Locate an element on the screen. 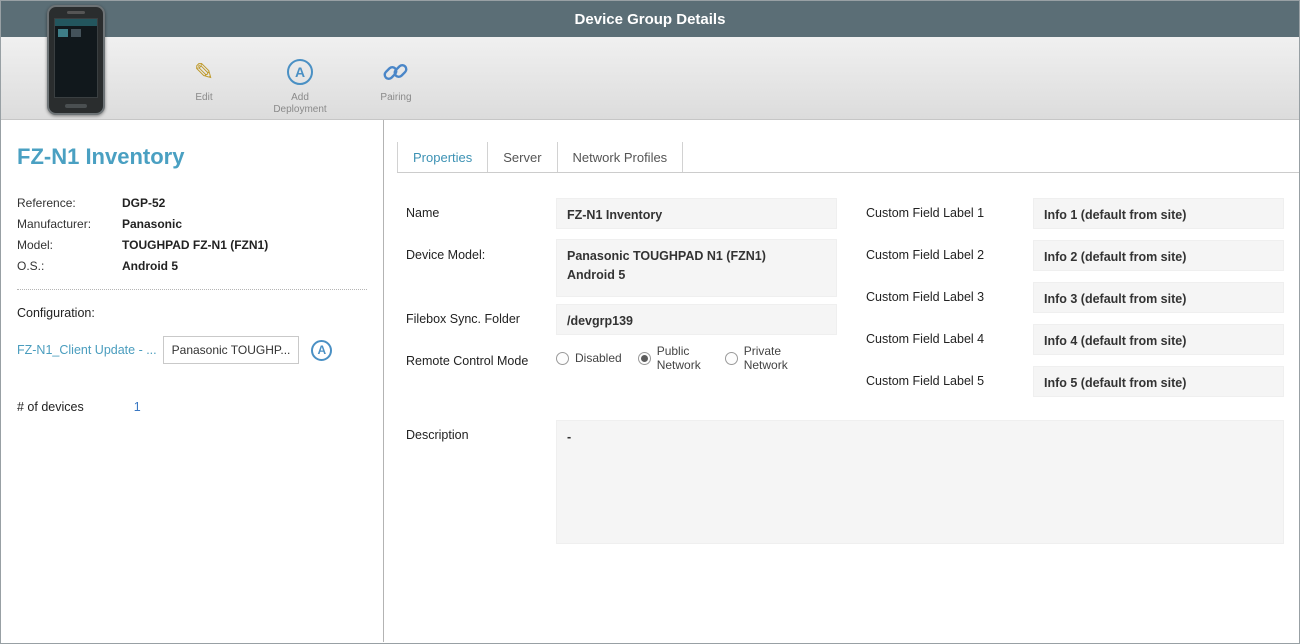 The width and height of the screenshot is (1300, 644). add-deployment-icon: A is located at coordinates (300, 72).